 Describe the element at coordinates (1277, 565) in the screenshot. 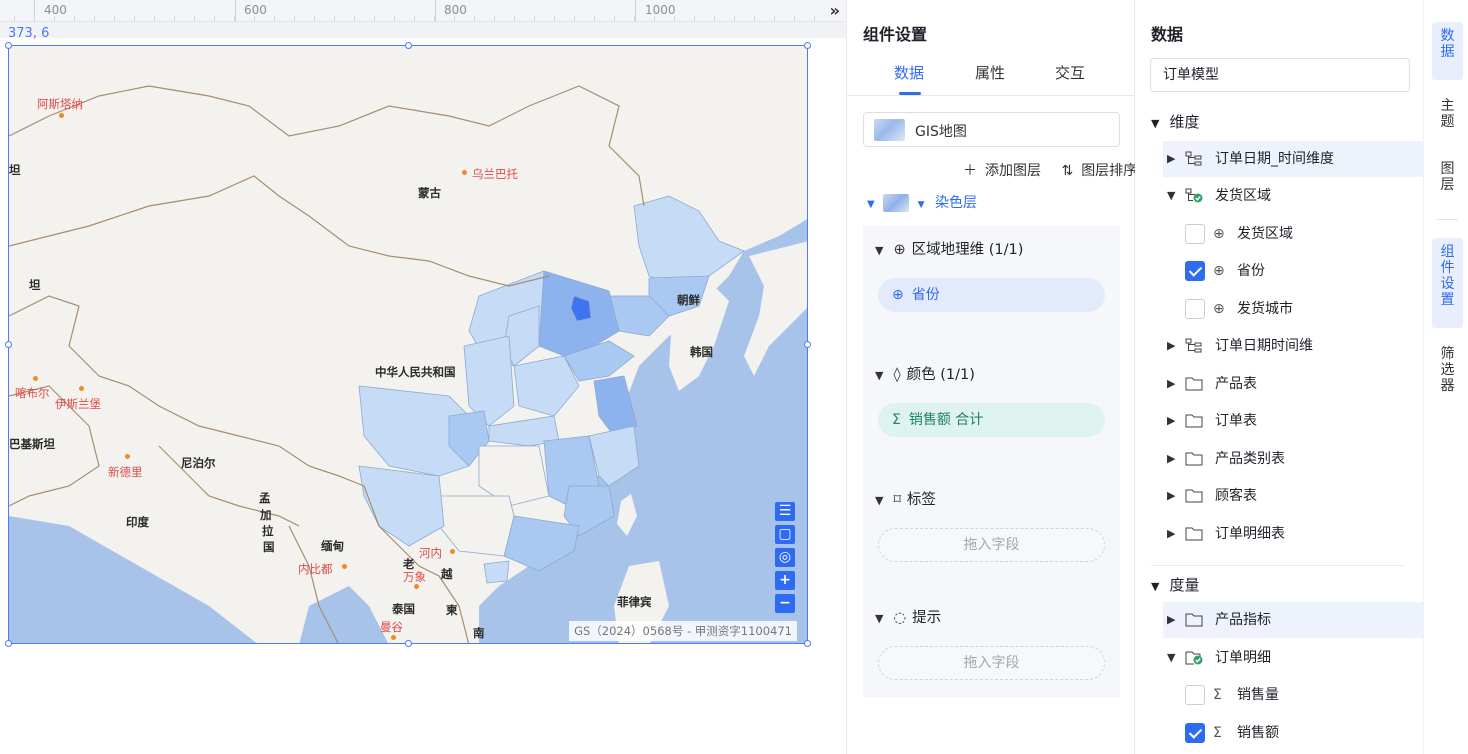

I see `divider` at that location.